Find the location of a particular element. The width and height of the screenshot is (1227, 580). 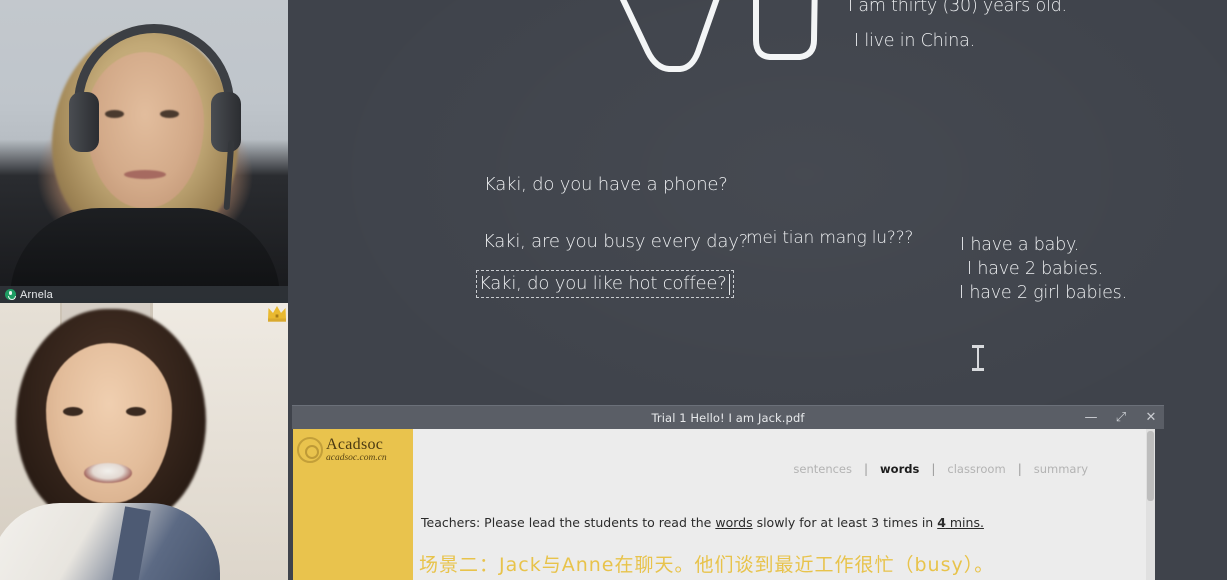

pdf-window-controls: — ⤢ ✕ is located at coordinates (1121, 417).